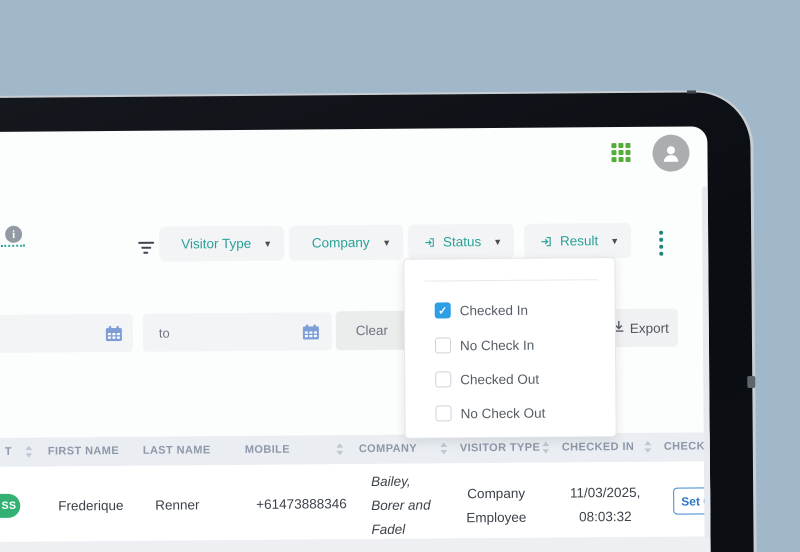 Image resolution: width=800 pixels, height=552 pixels. Describe the element at coordinates (388, 449) in the screenshot. I see `column-company: COMPANY` at that location.